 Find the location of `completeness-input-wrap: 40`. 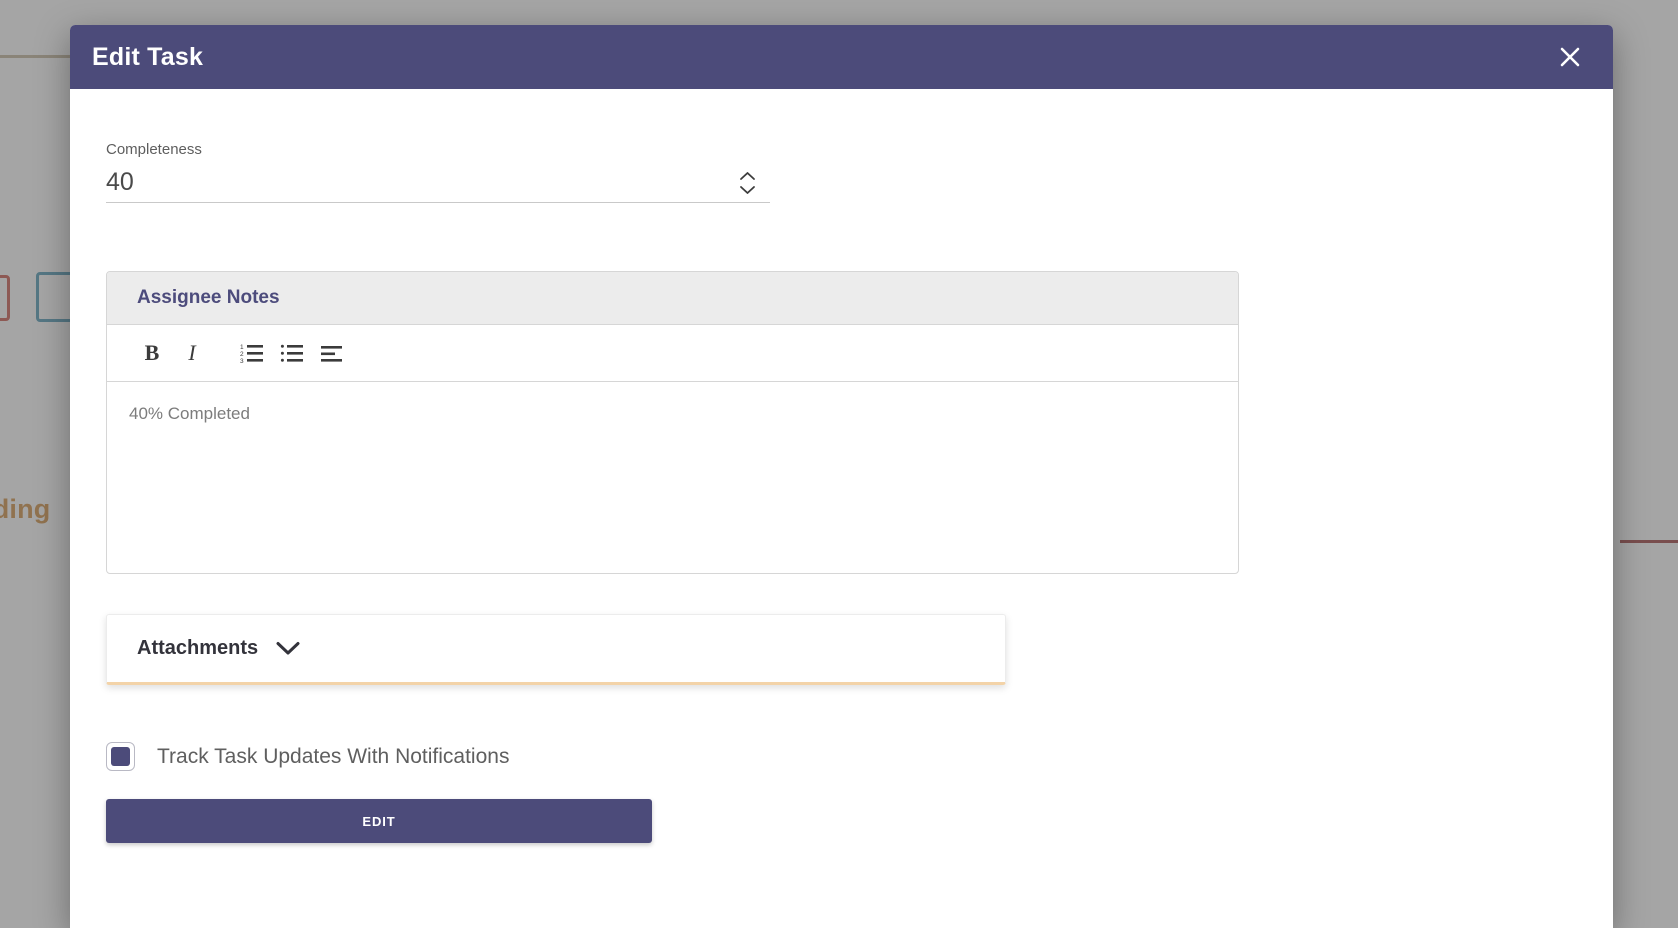

completeness-input-wrap: 40 is located at coordinates (438, 186).